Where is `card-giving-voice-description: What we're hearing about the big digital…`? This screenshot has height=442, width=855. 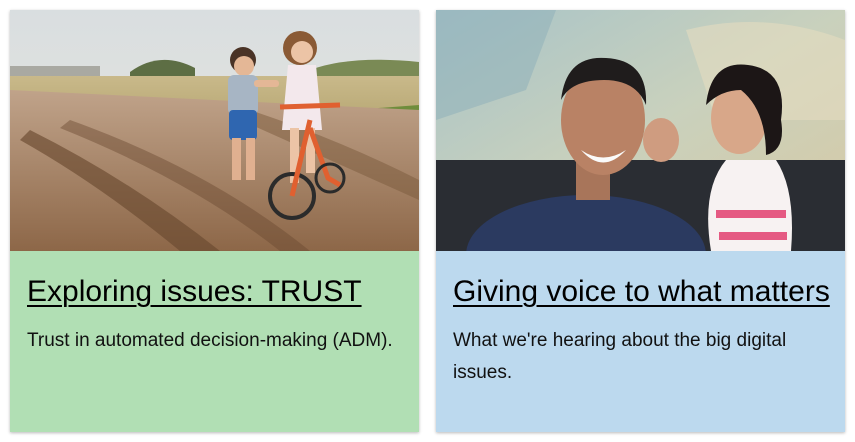
card-giving-voice-description: What we're hearing about the big digital… is located at coordinates (620, 356).